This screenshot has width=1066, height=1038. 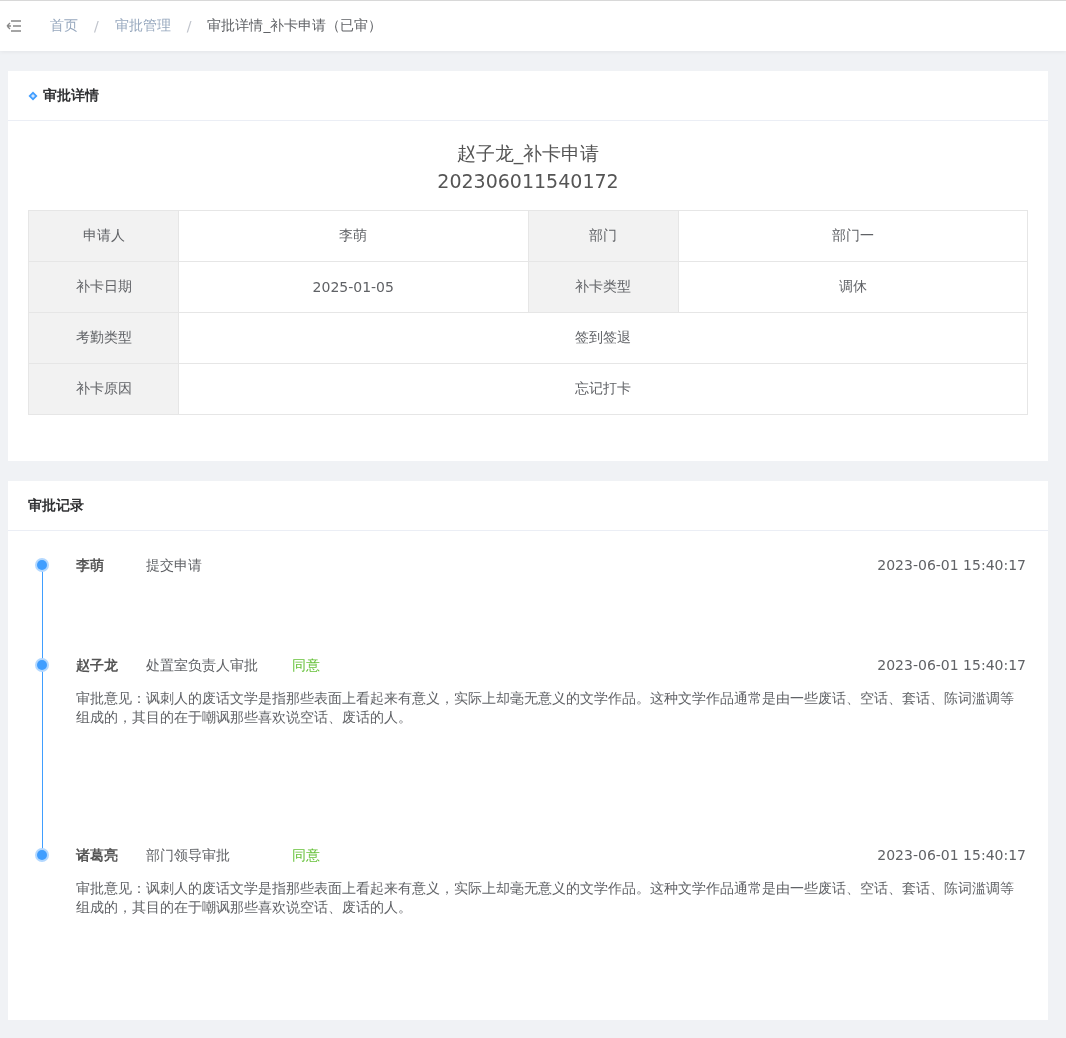 I want to click on field-value: 李萌, so click(x=353, y=236).